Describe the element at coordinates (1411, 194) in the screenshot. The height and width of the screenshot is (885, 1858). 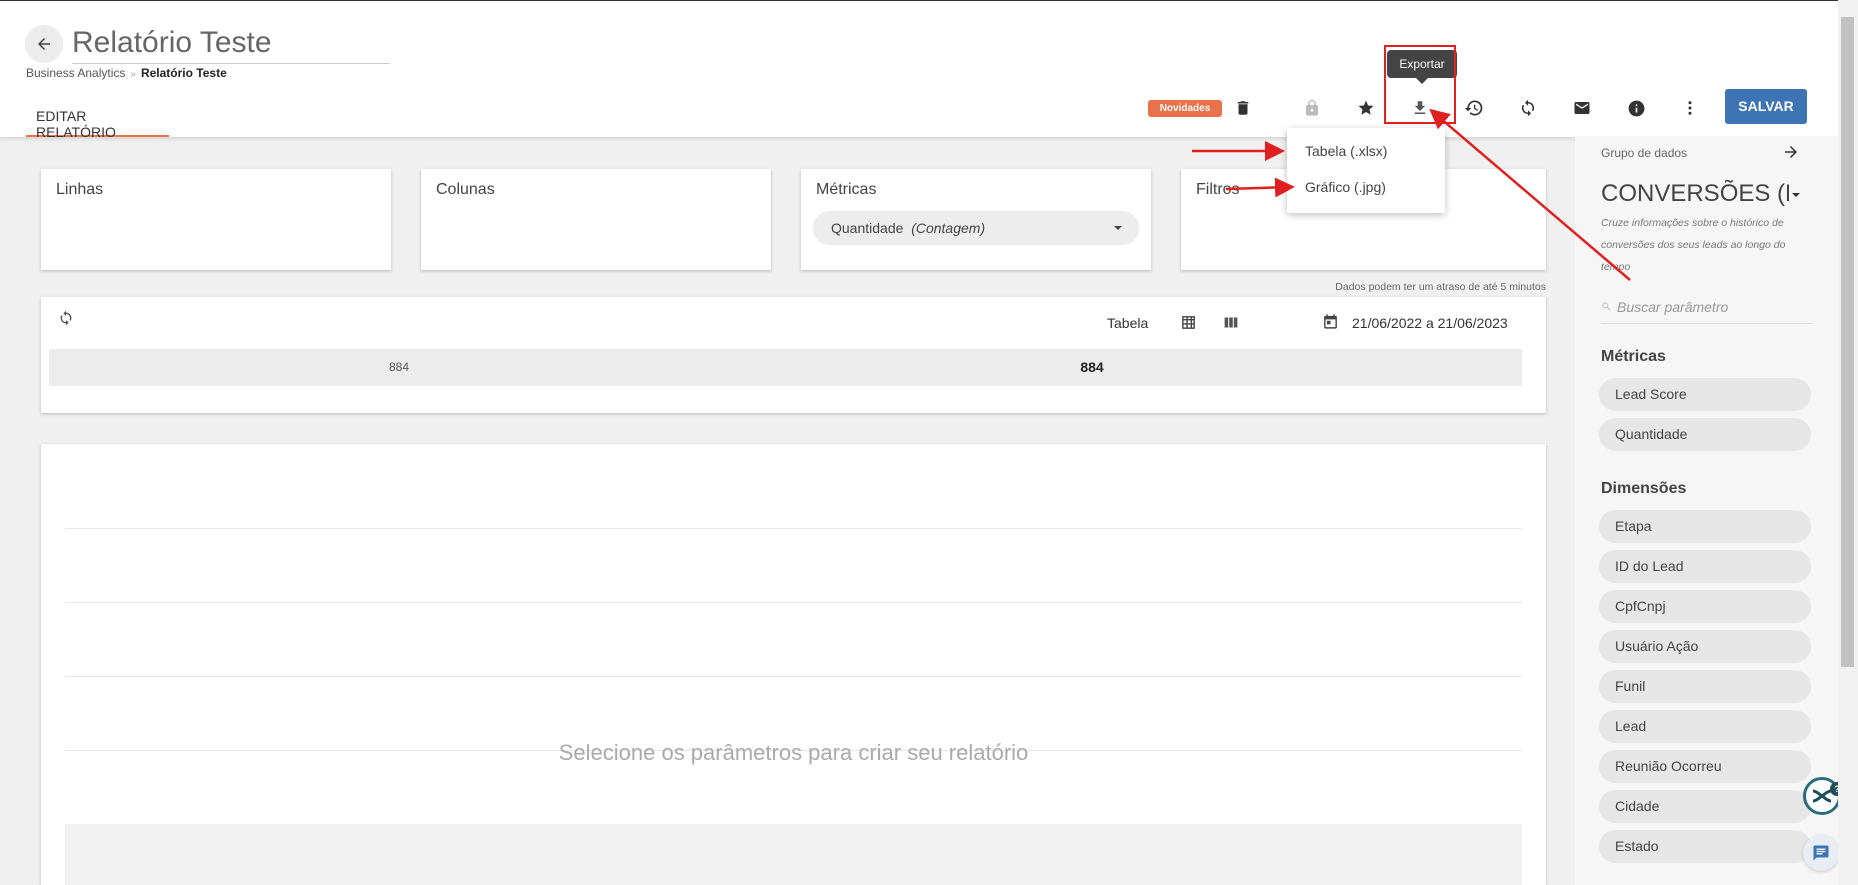
I see `annotation-arrows` at that location.